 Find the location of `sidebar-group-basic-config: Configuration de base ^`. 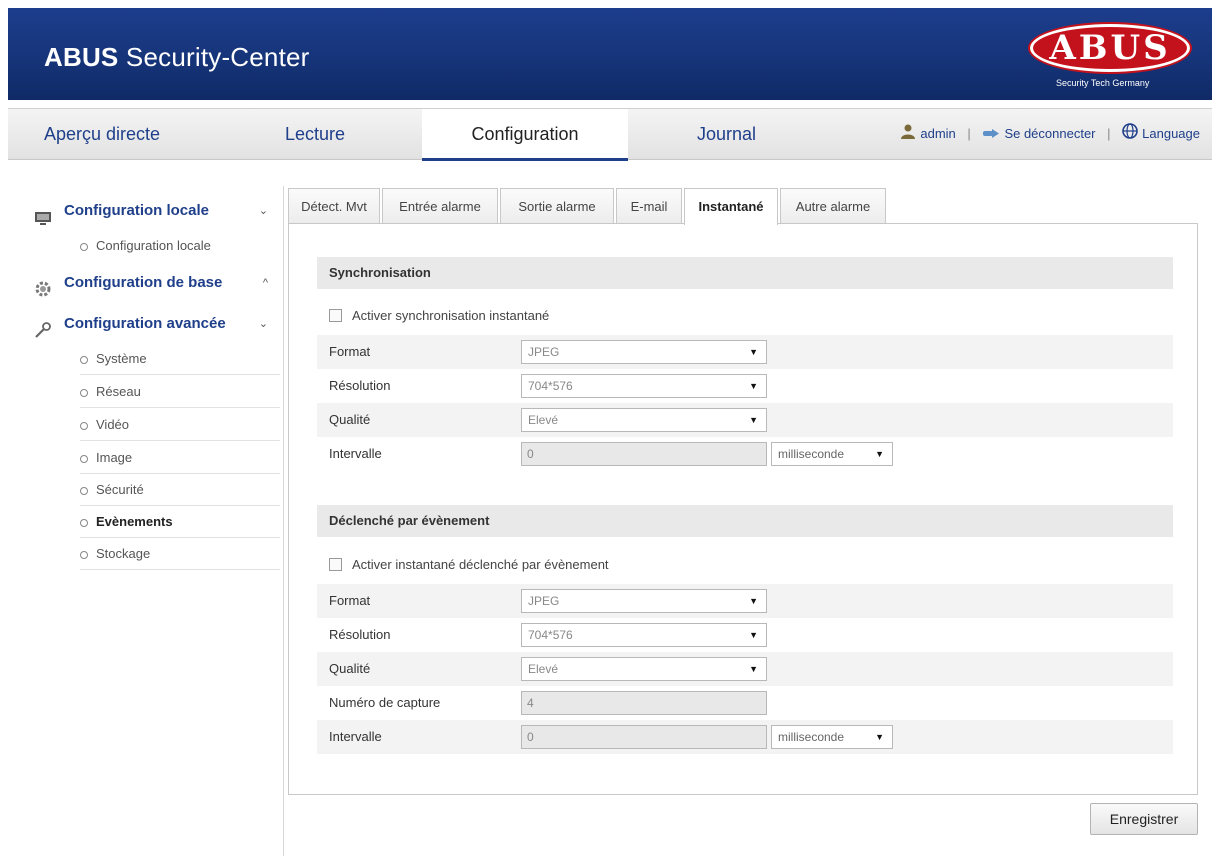

sidebar-group-basic-config: Configuration de base ^ is located at coordinates (155, 283).